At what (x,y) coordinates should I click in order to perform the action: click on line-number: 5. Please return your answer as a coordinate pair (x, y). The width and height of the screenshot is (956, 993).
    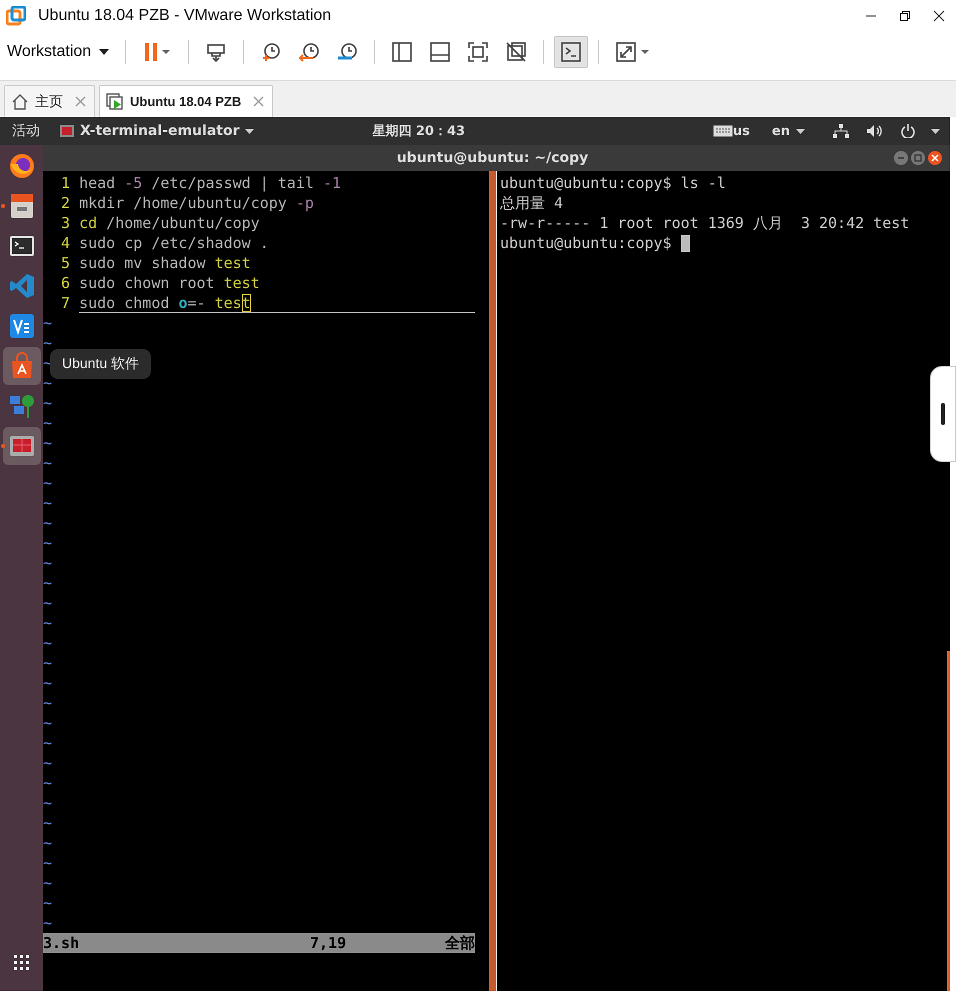
    Looking at the image, I should click on (65, 263).